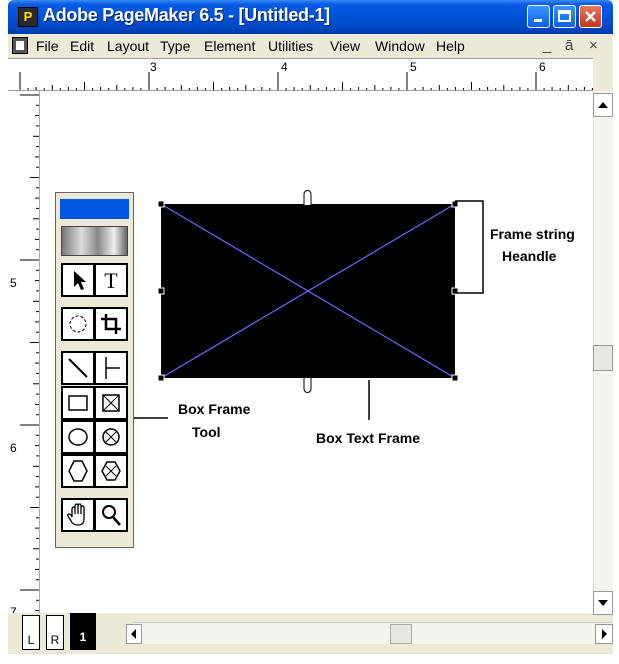  I want to click on bottom-windowshade-handle, so click(307, 385).